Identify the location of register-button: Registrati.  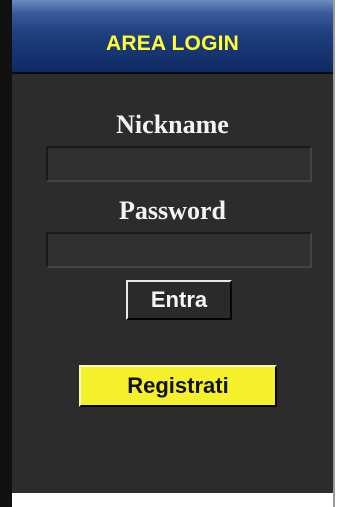
(178, 386).